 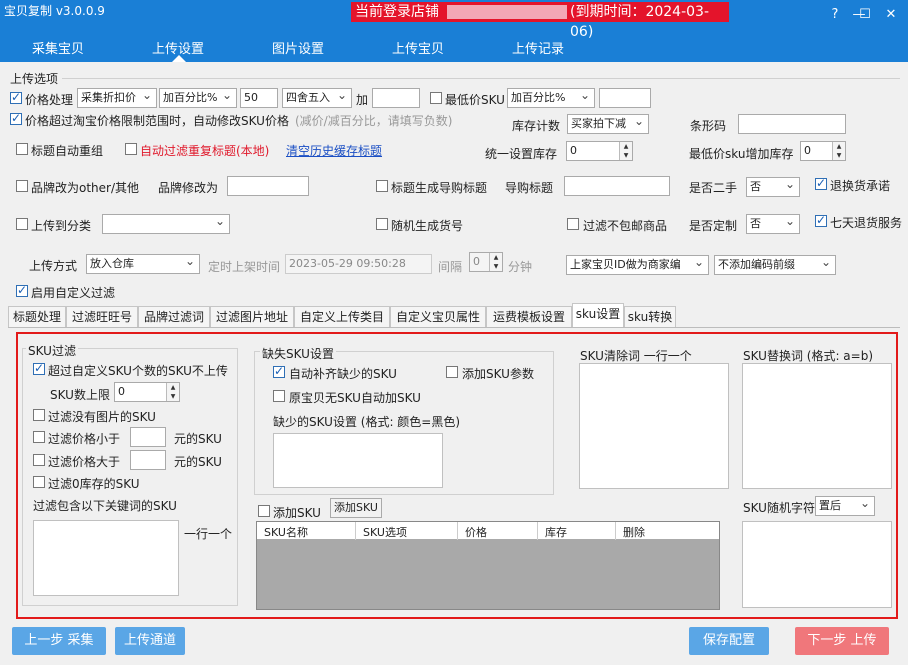 I want to click on auto-filter-dup-checkbox, so click(x=131, y=149).